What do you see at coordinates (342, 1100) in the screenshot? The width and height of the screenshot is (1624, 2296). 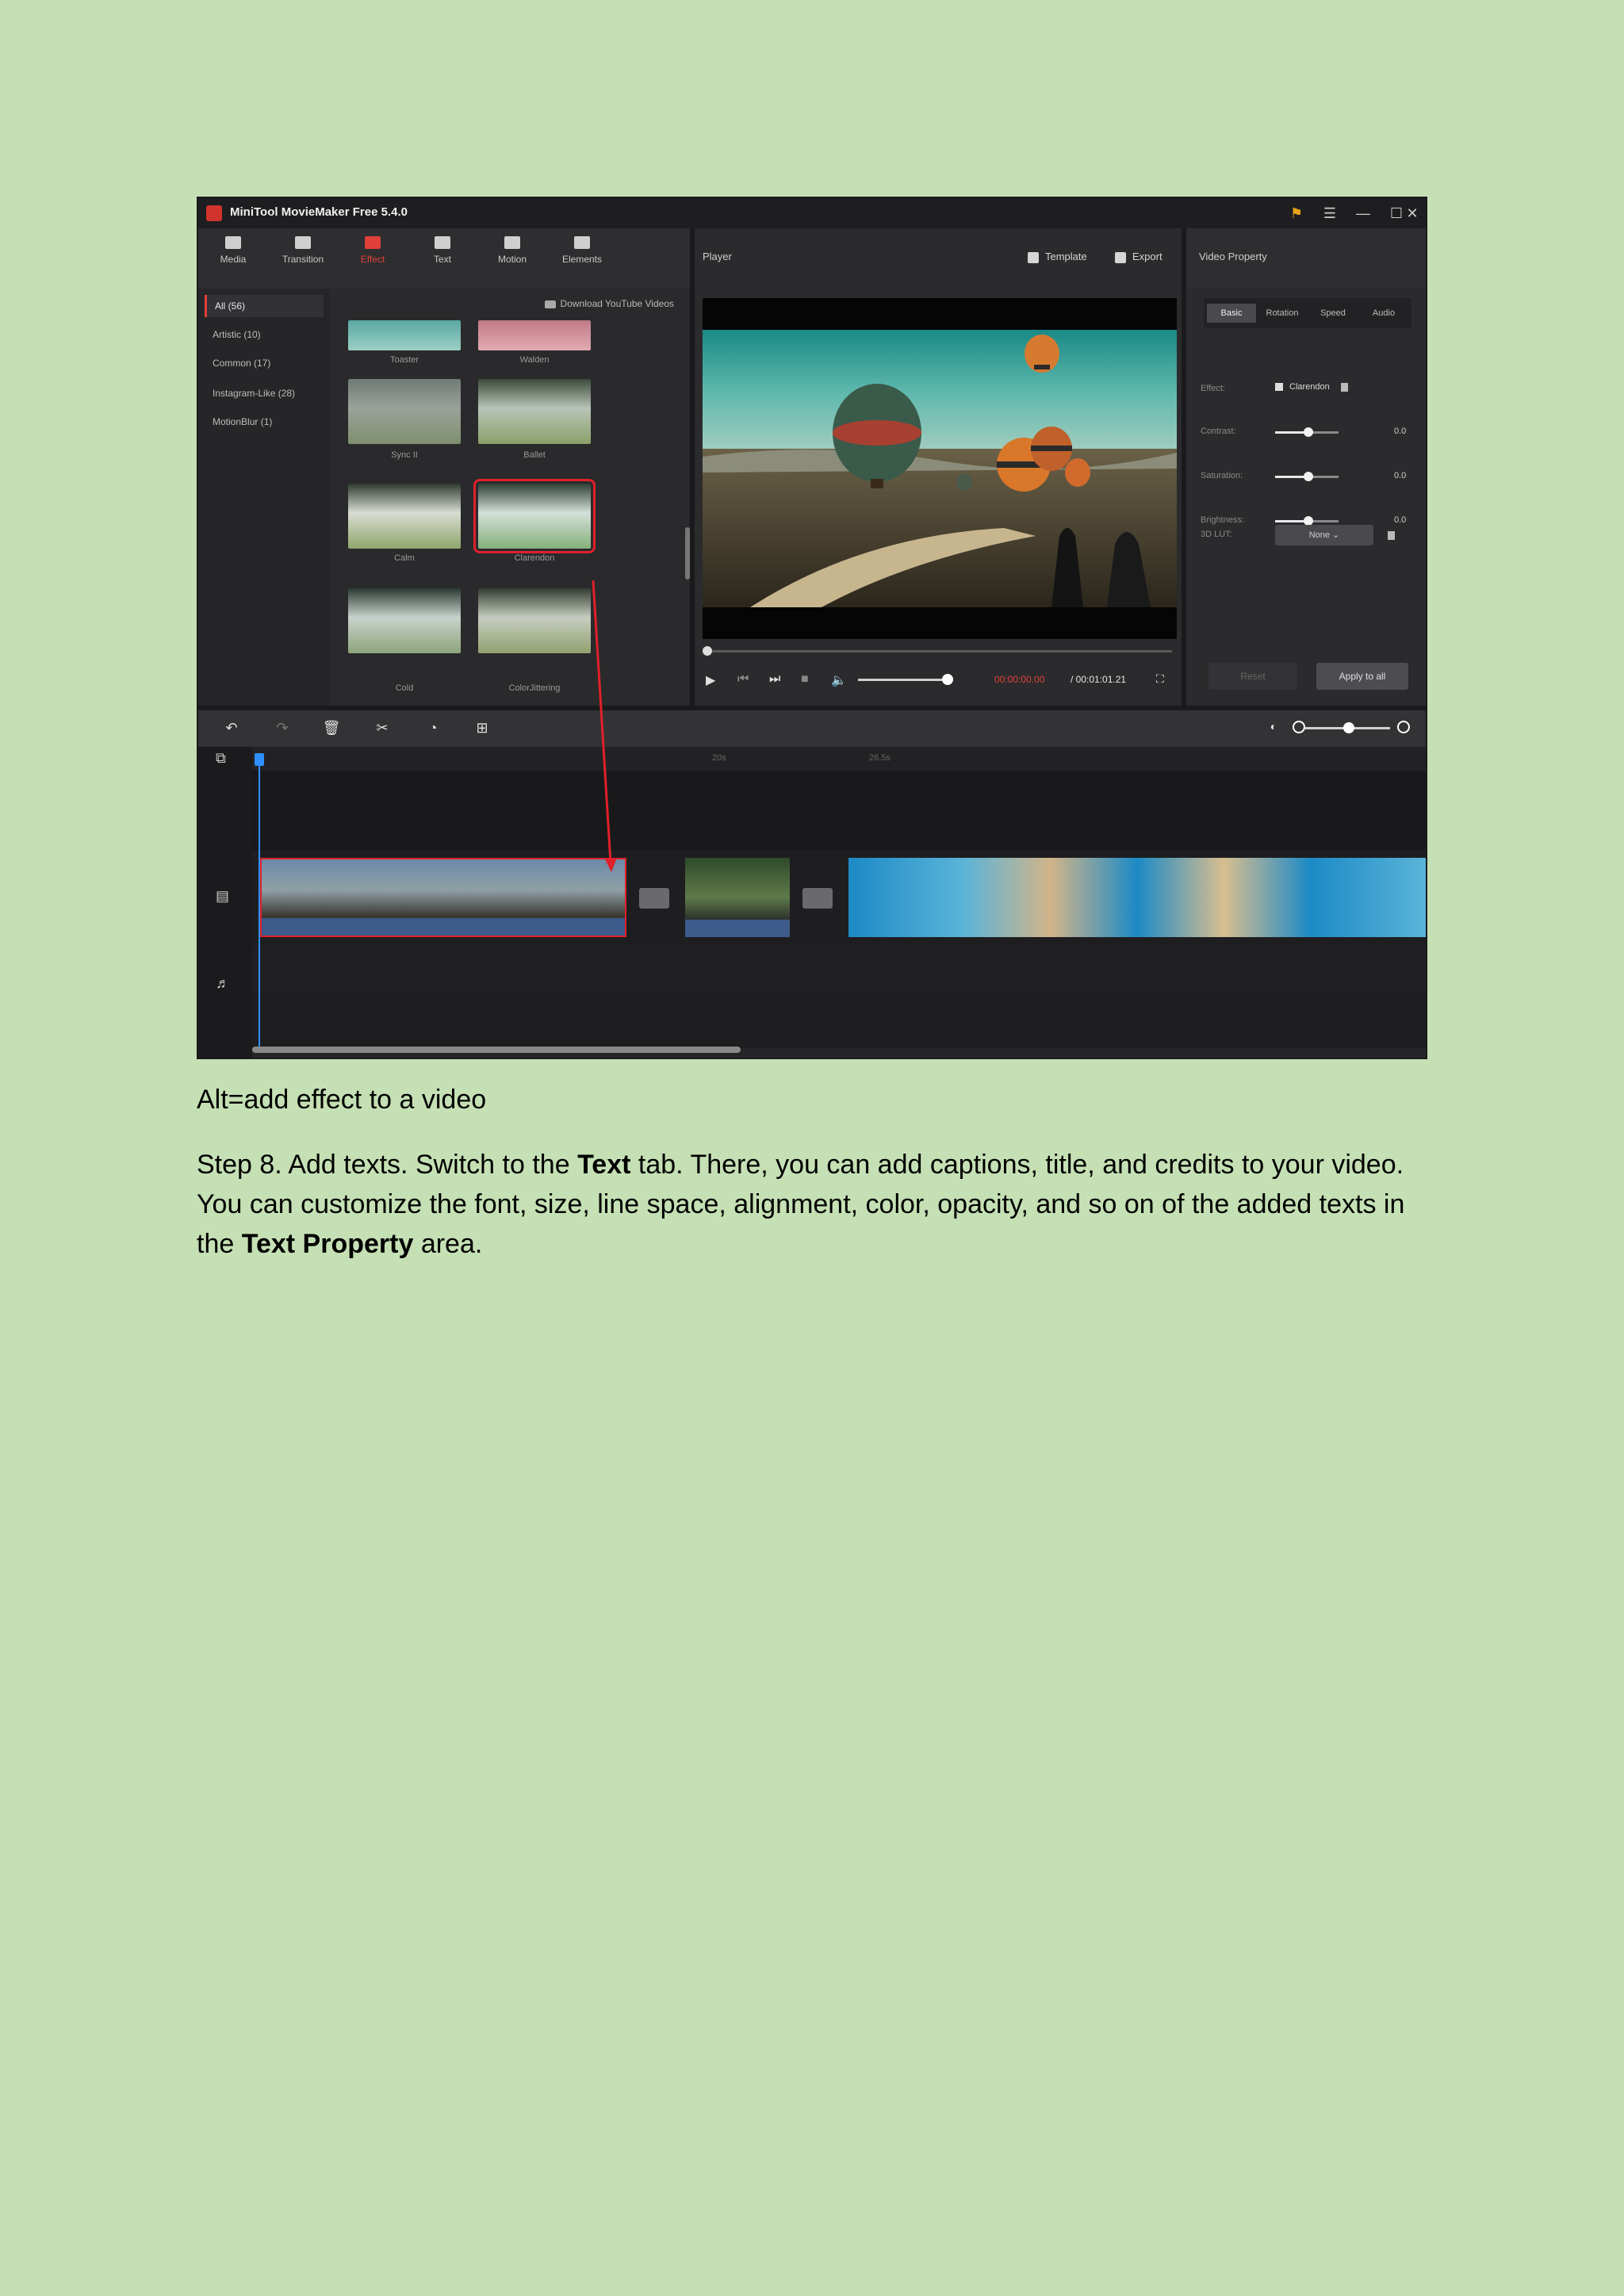 I see `image-caption: Alt=add effect to a video` at bounding box center [342, 1100].